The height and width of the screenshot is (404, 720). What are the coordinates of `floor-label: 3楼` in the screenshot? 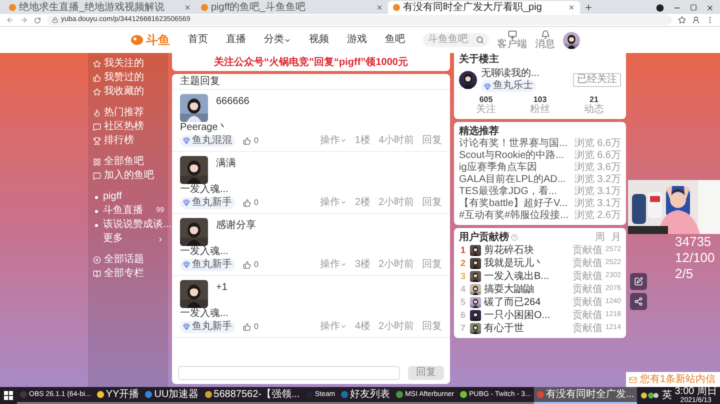 It's located at (362, 264).